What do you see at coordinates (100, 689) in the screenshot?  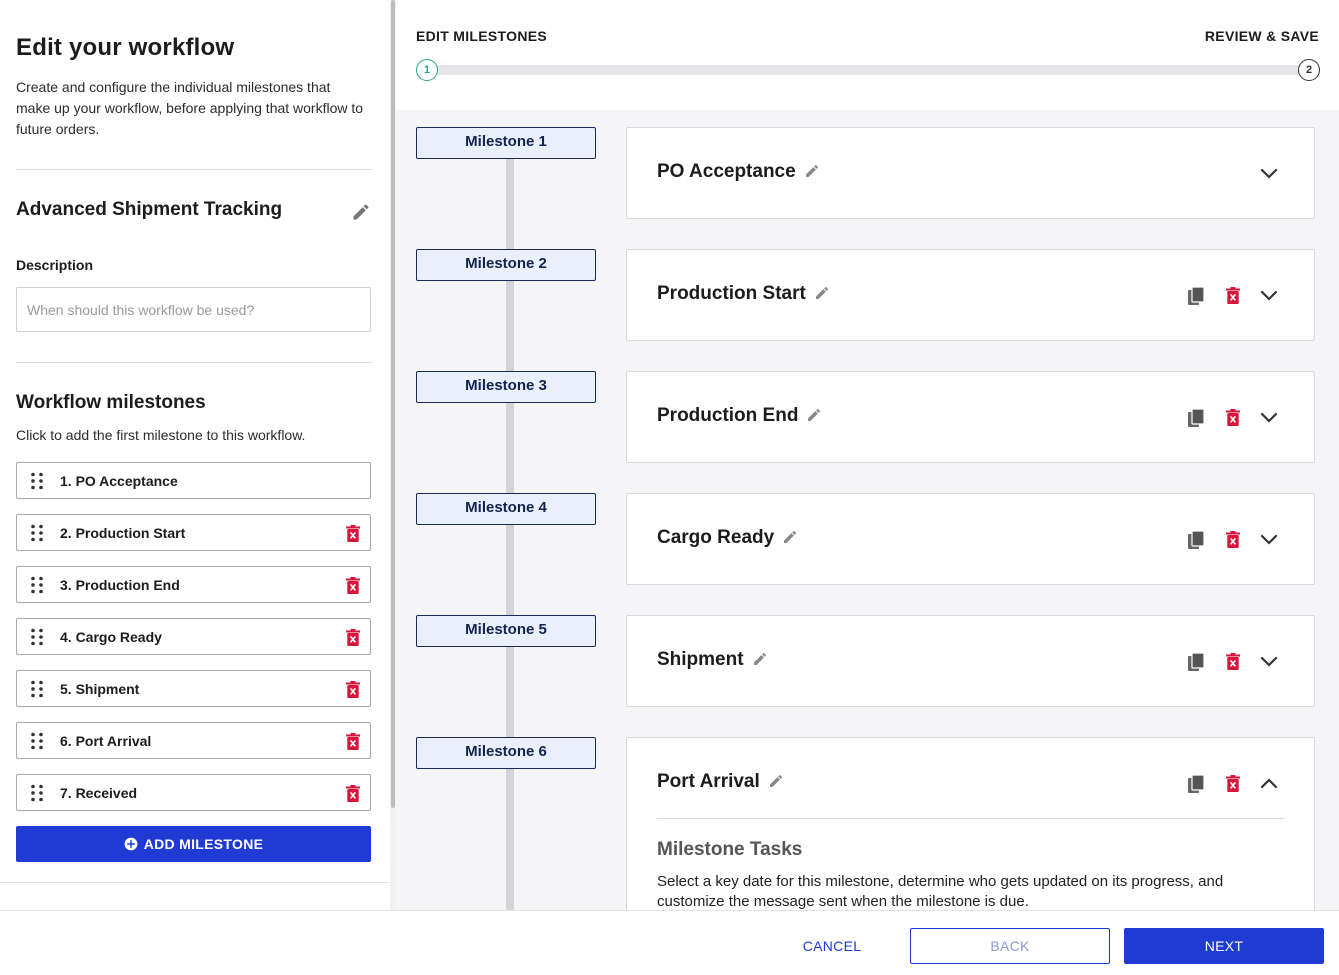 I see `milestone-list-label: 5. Shipment` at bounding box center [100, 689].